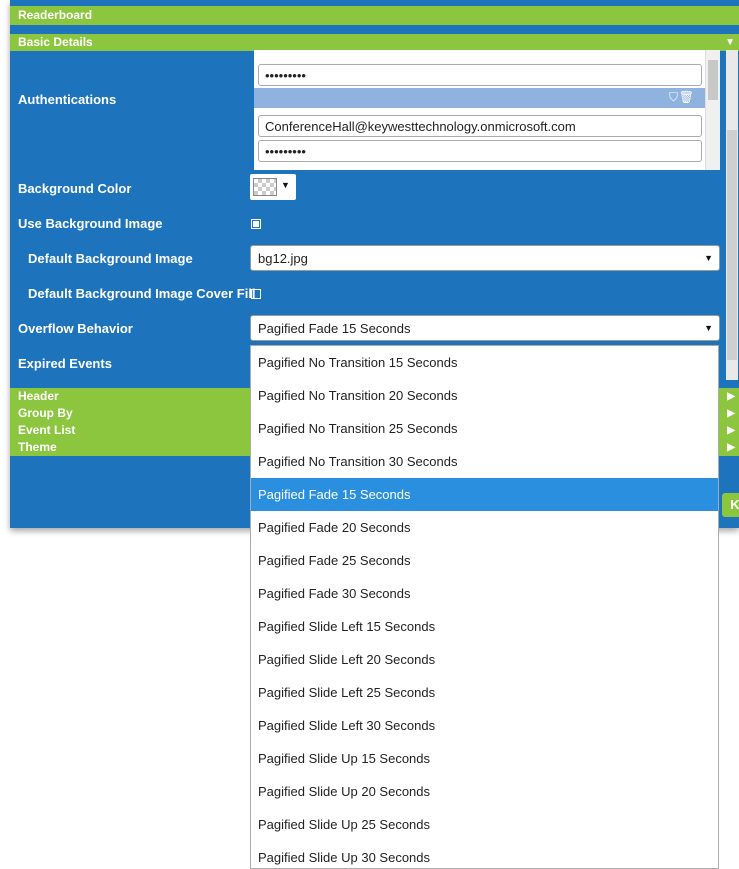  What do you see at coordinates (55, 15) in the screenshot?
I see `readerboard-title: Readerboard` at bounding box center [55, 15].